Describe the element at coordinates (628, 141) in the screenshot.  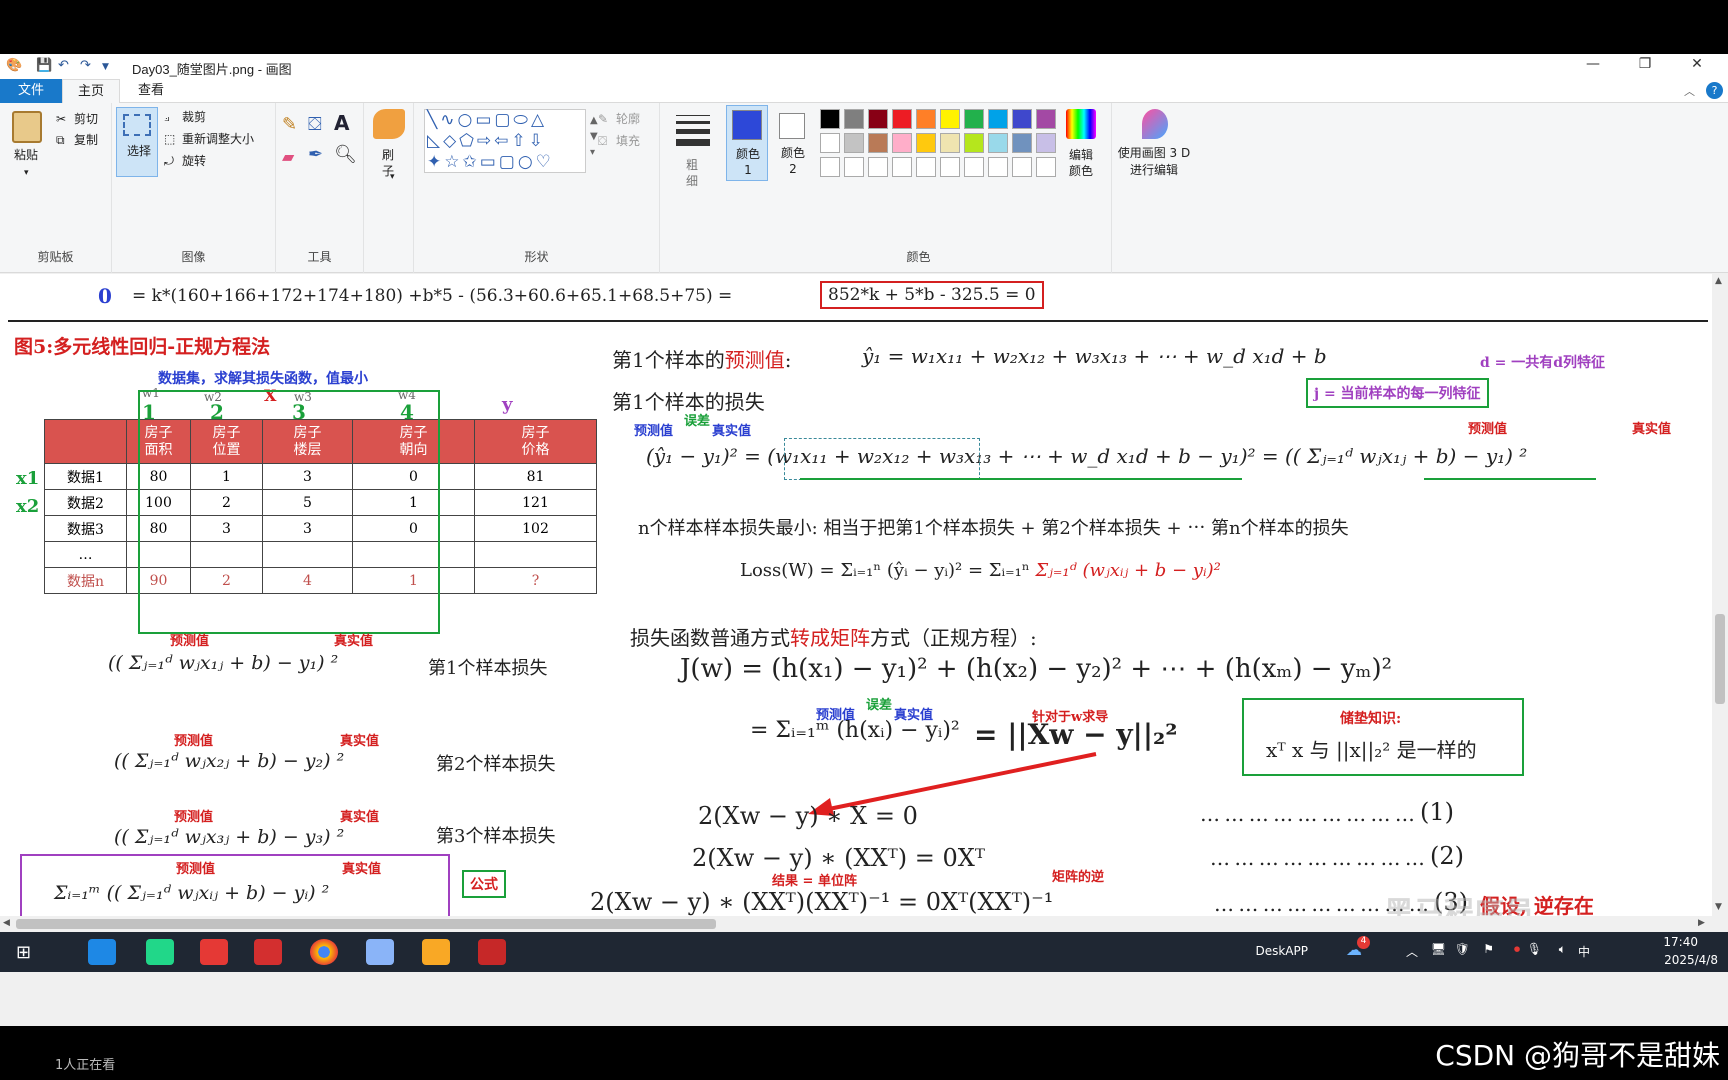
I see `fill-button: 填充` at that location.